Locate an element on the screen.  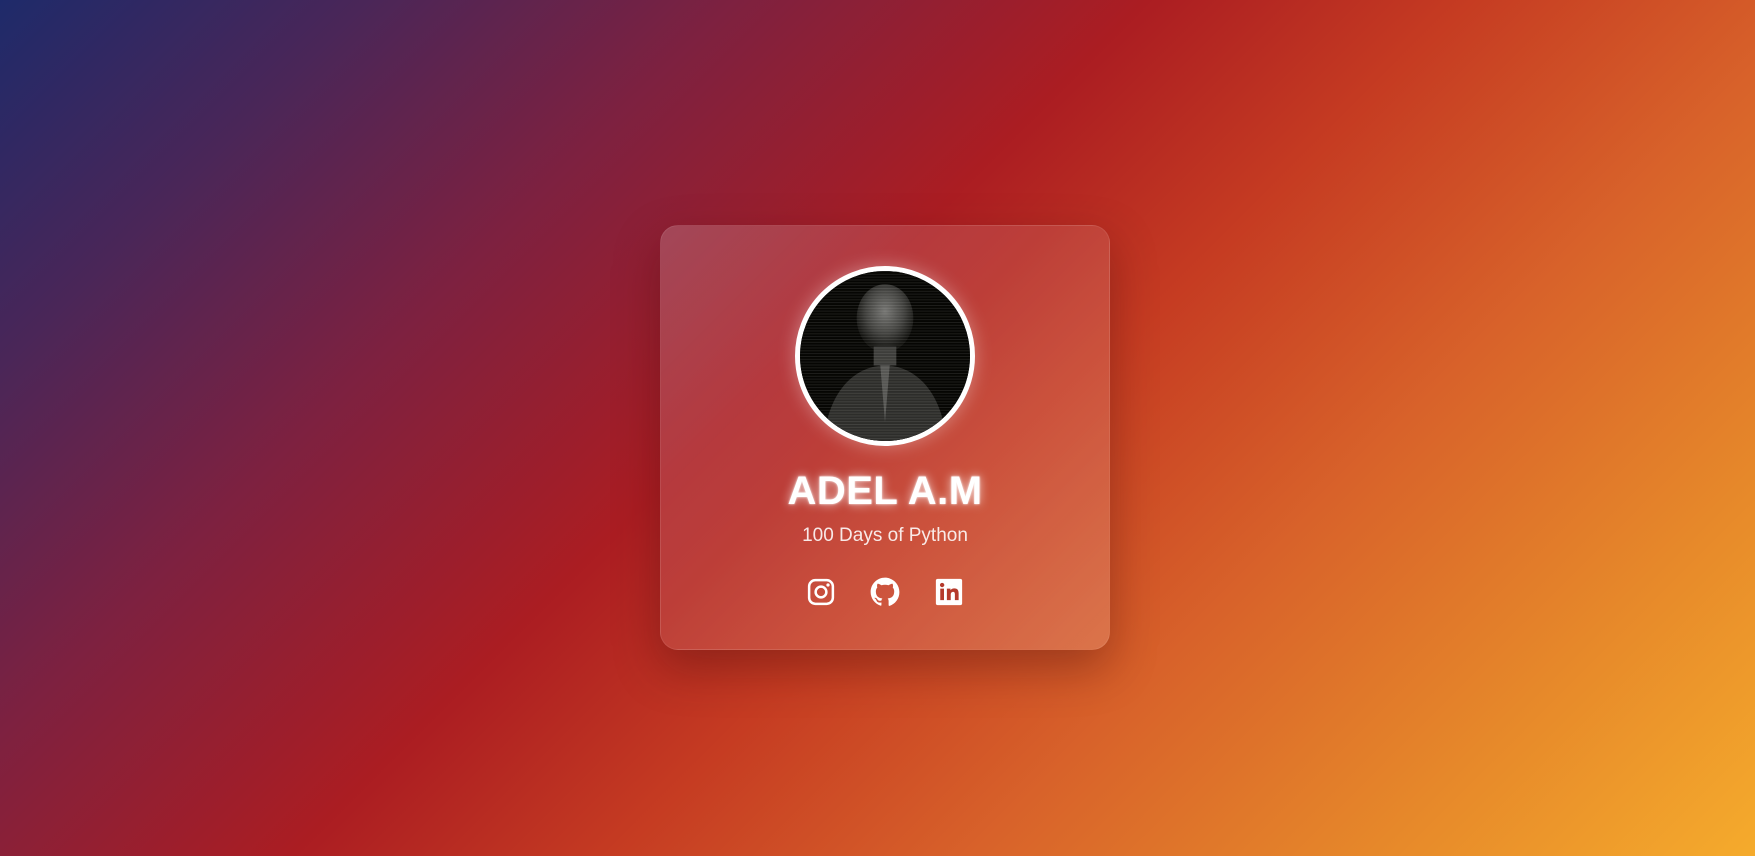
linkedin-link is located at coordinates (949, 592).